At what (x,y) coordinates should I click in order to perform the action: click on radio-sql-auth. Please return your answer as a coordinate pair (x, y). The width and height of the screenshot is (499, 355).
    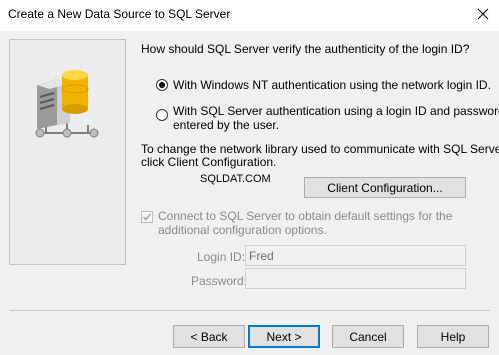
    Looking at the image, I should click on (162, 115).